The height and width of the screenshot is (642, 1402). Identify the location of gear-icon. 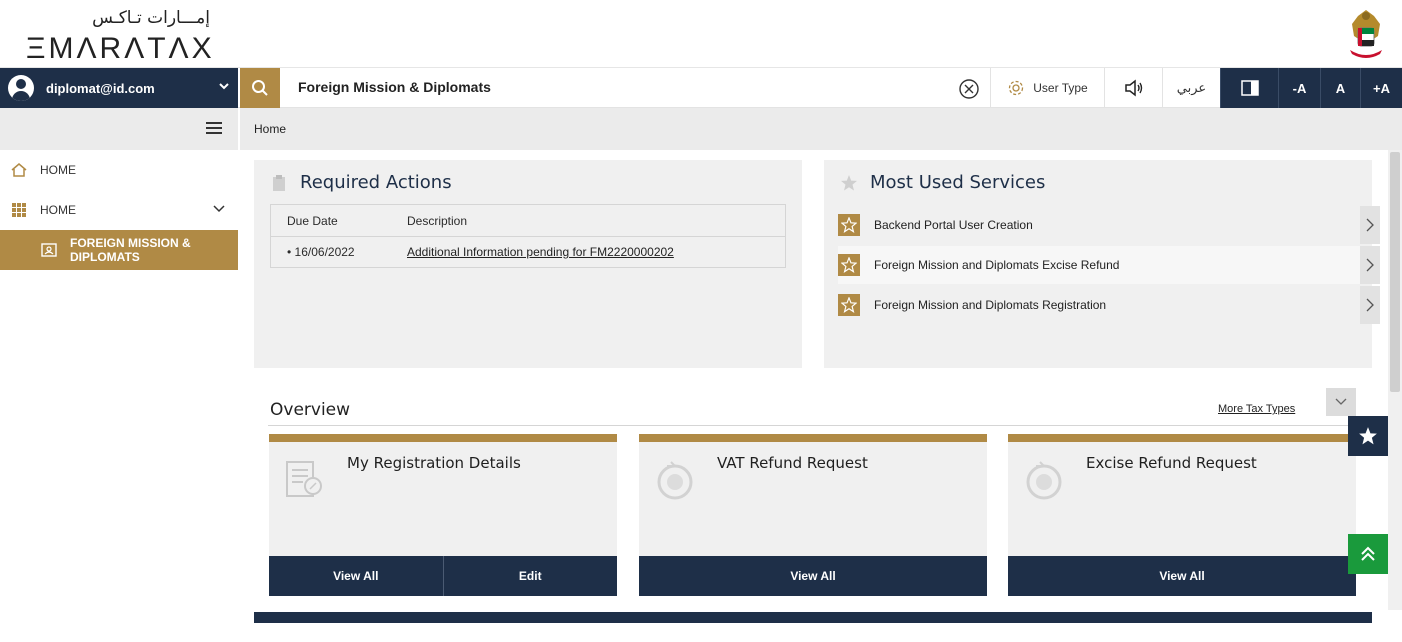
(1016, 88).